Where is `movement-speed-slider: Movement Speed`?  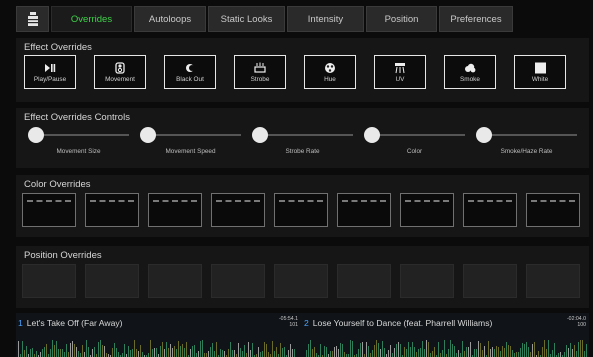
movement-speed-slider: Movement Speed is located at coordinates (190, 139).